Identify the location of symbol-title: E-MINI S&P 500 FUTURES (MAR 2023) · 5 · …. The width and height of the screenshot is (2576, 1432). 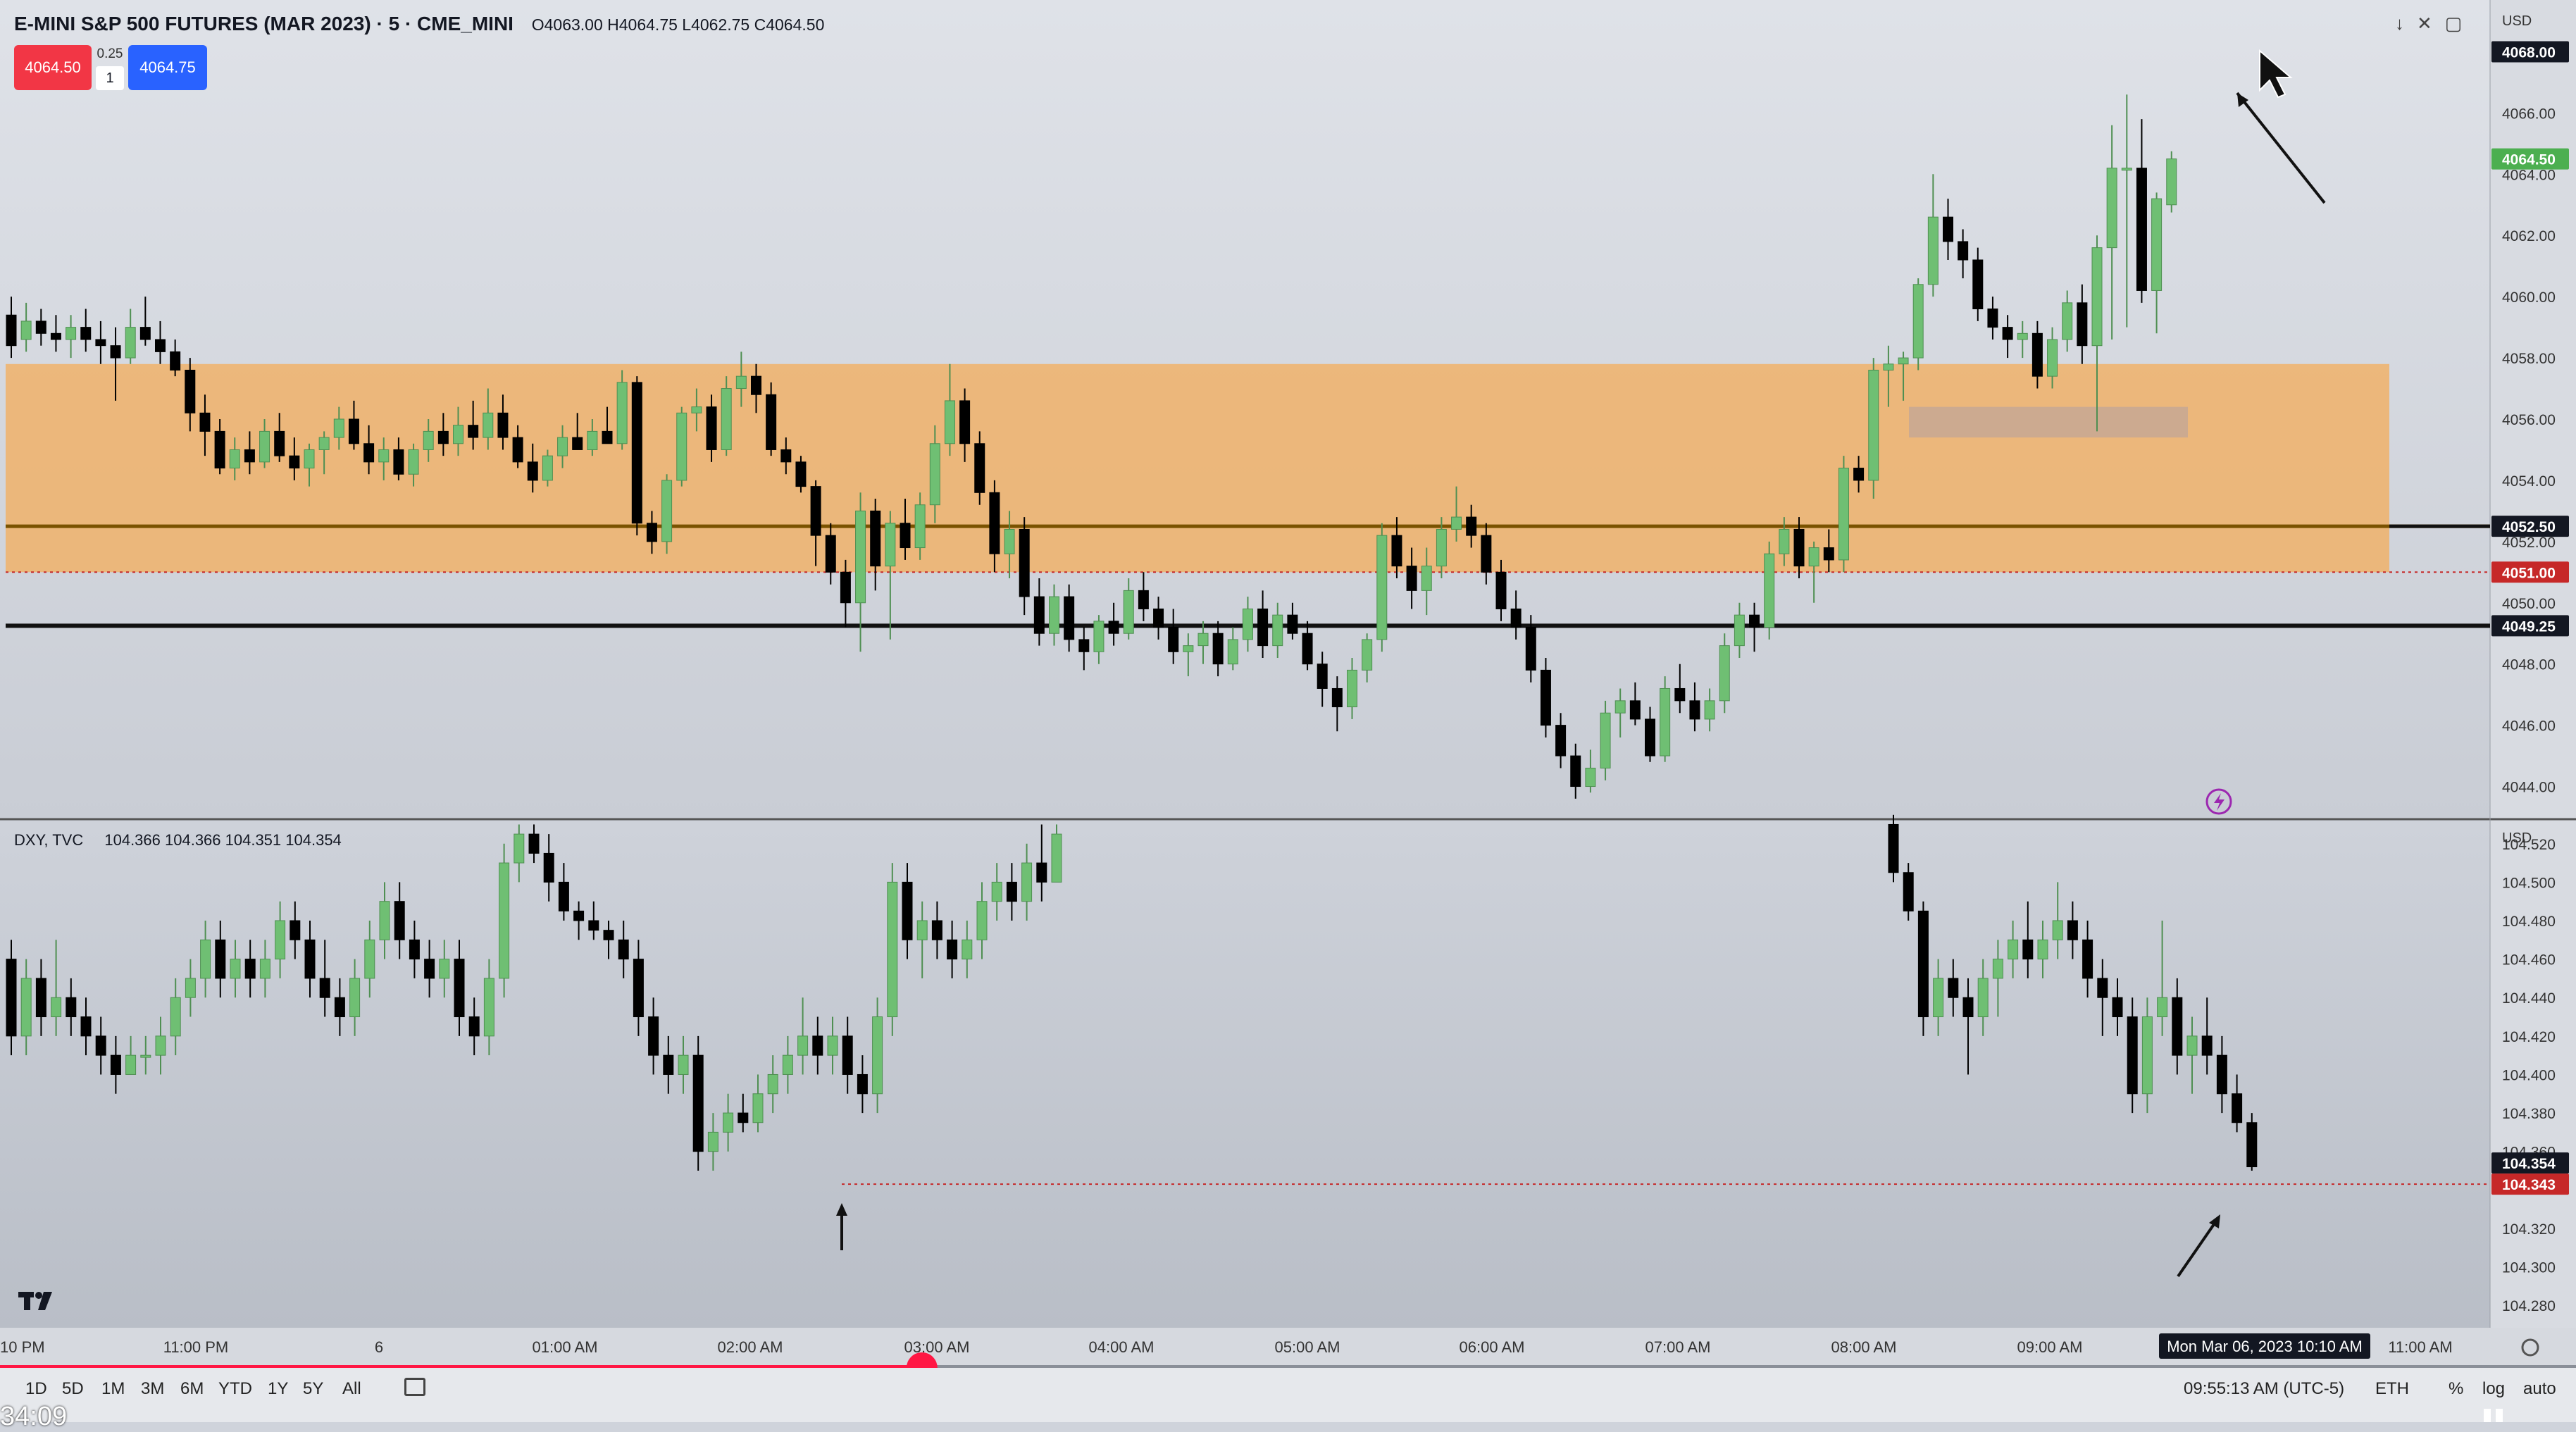
(264, 24).